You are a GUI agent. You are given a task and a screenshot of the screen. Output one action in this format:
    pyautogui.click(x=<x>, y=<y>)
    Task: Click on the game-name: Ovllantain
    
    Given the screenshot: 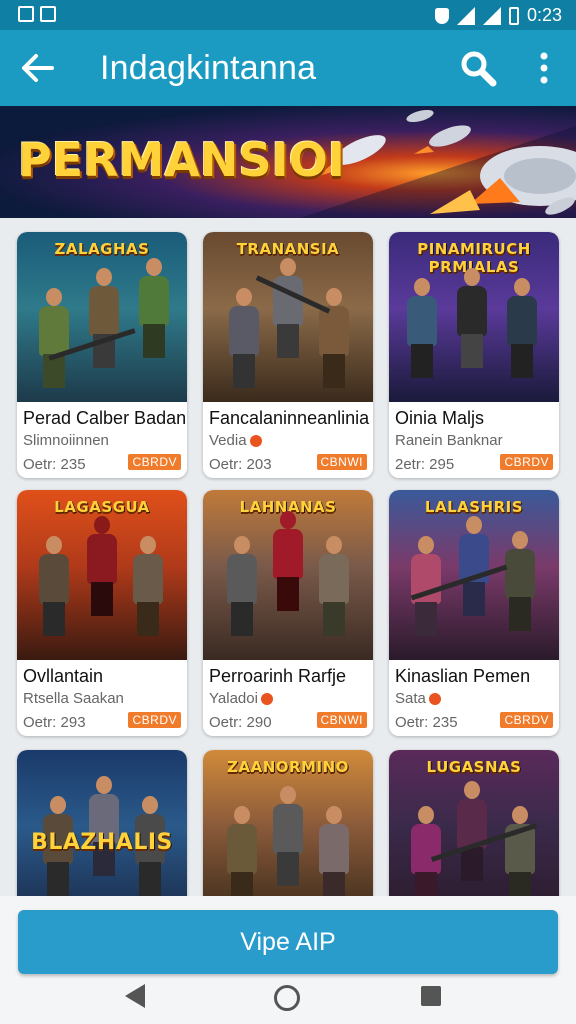 What is the action you would take?
    pyautogui.click(x=63, y=676)
    